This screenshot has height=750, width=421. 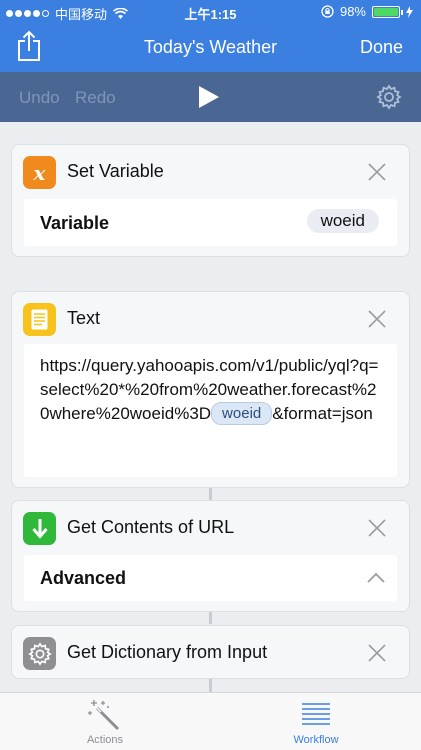 I want to click on action-get-dictionary-from-input: Get Dictionary from Input, so click(x=210, y=652).